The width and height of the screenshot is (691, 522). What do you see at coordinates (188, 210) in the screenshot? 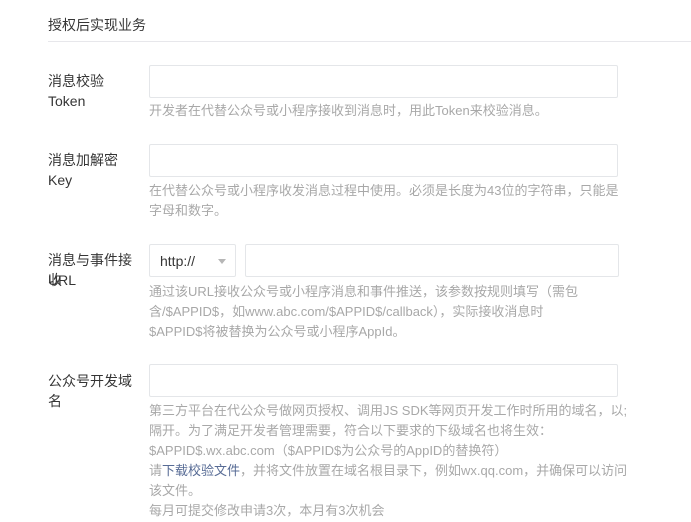
I see `aes-key-hint-line2: 字母和数字。` at bounding box center [188, 210].